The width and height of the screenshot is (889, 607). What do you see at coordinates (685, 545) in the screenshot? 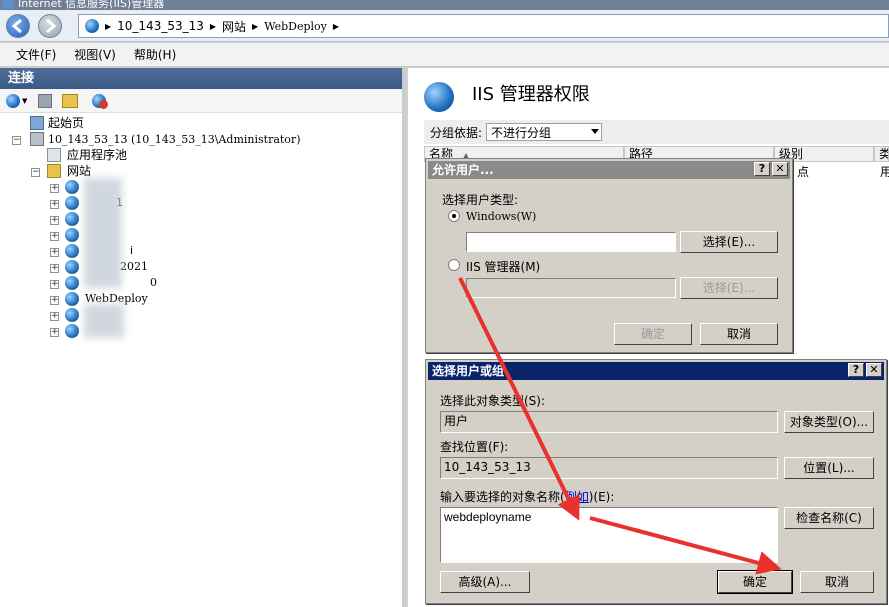
I see `annotation-arrow-to-ok` at bounding box center [685, 545].